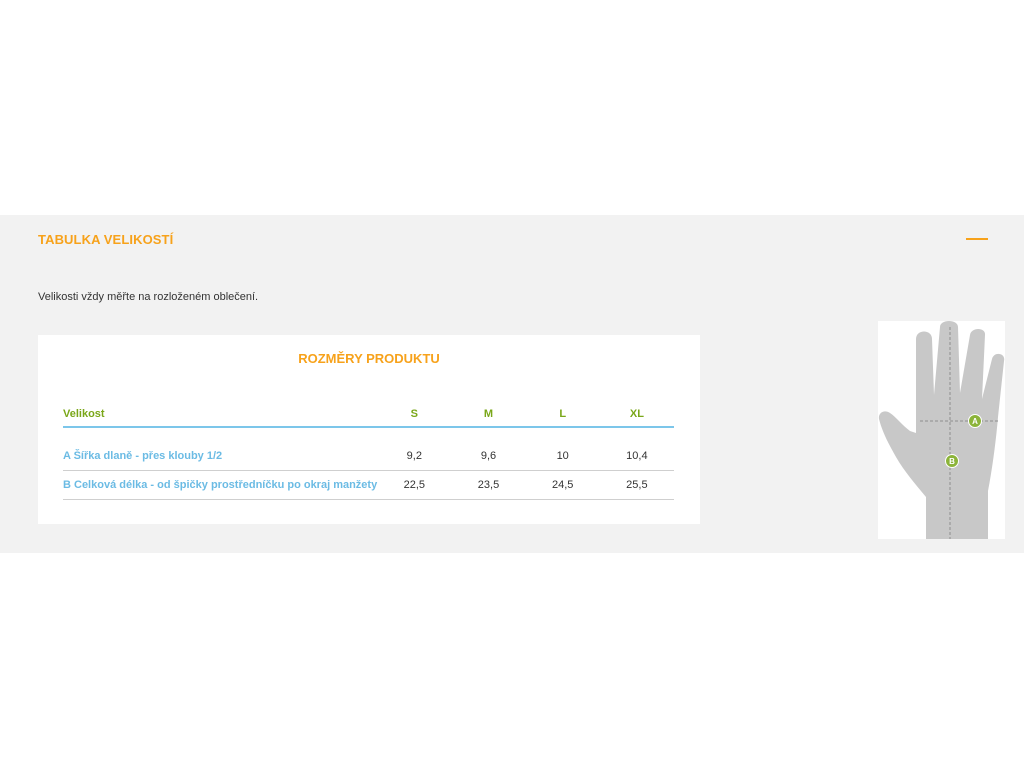 This screenshot has width=1024, height=768. What do you see at coordinates (562, 485) in the screenshot?
I see `table-cell: 24,5` at bounding box center [562, 485].